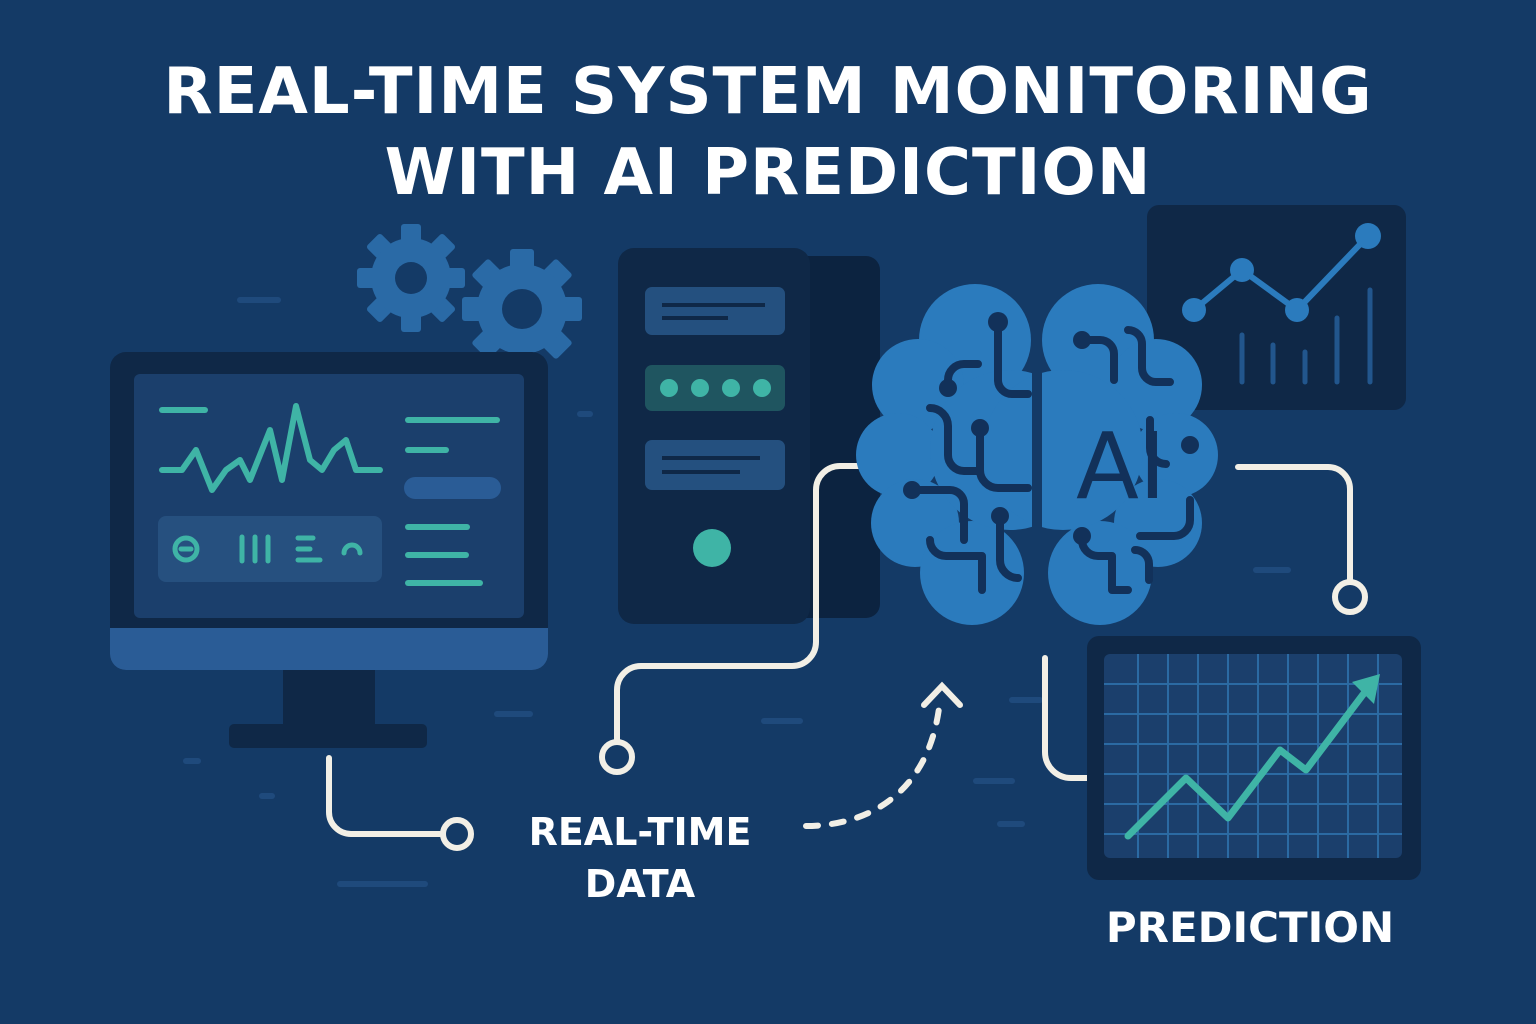 The height and width of the screenshot is (1024, 1536). Describe the element at coordinates (329, 550) in the screenshot. I see `monitor-icon` at that location.